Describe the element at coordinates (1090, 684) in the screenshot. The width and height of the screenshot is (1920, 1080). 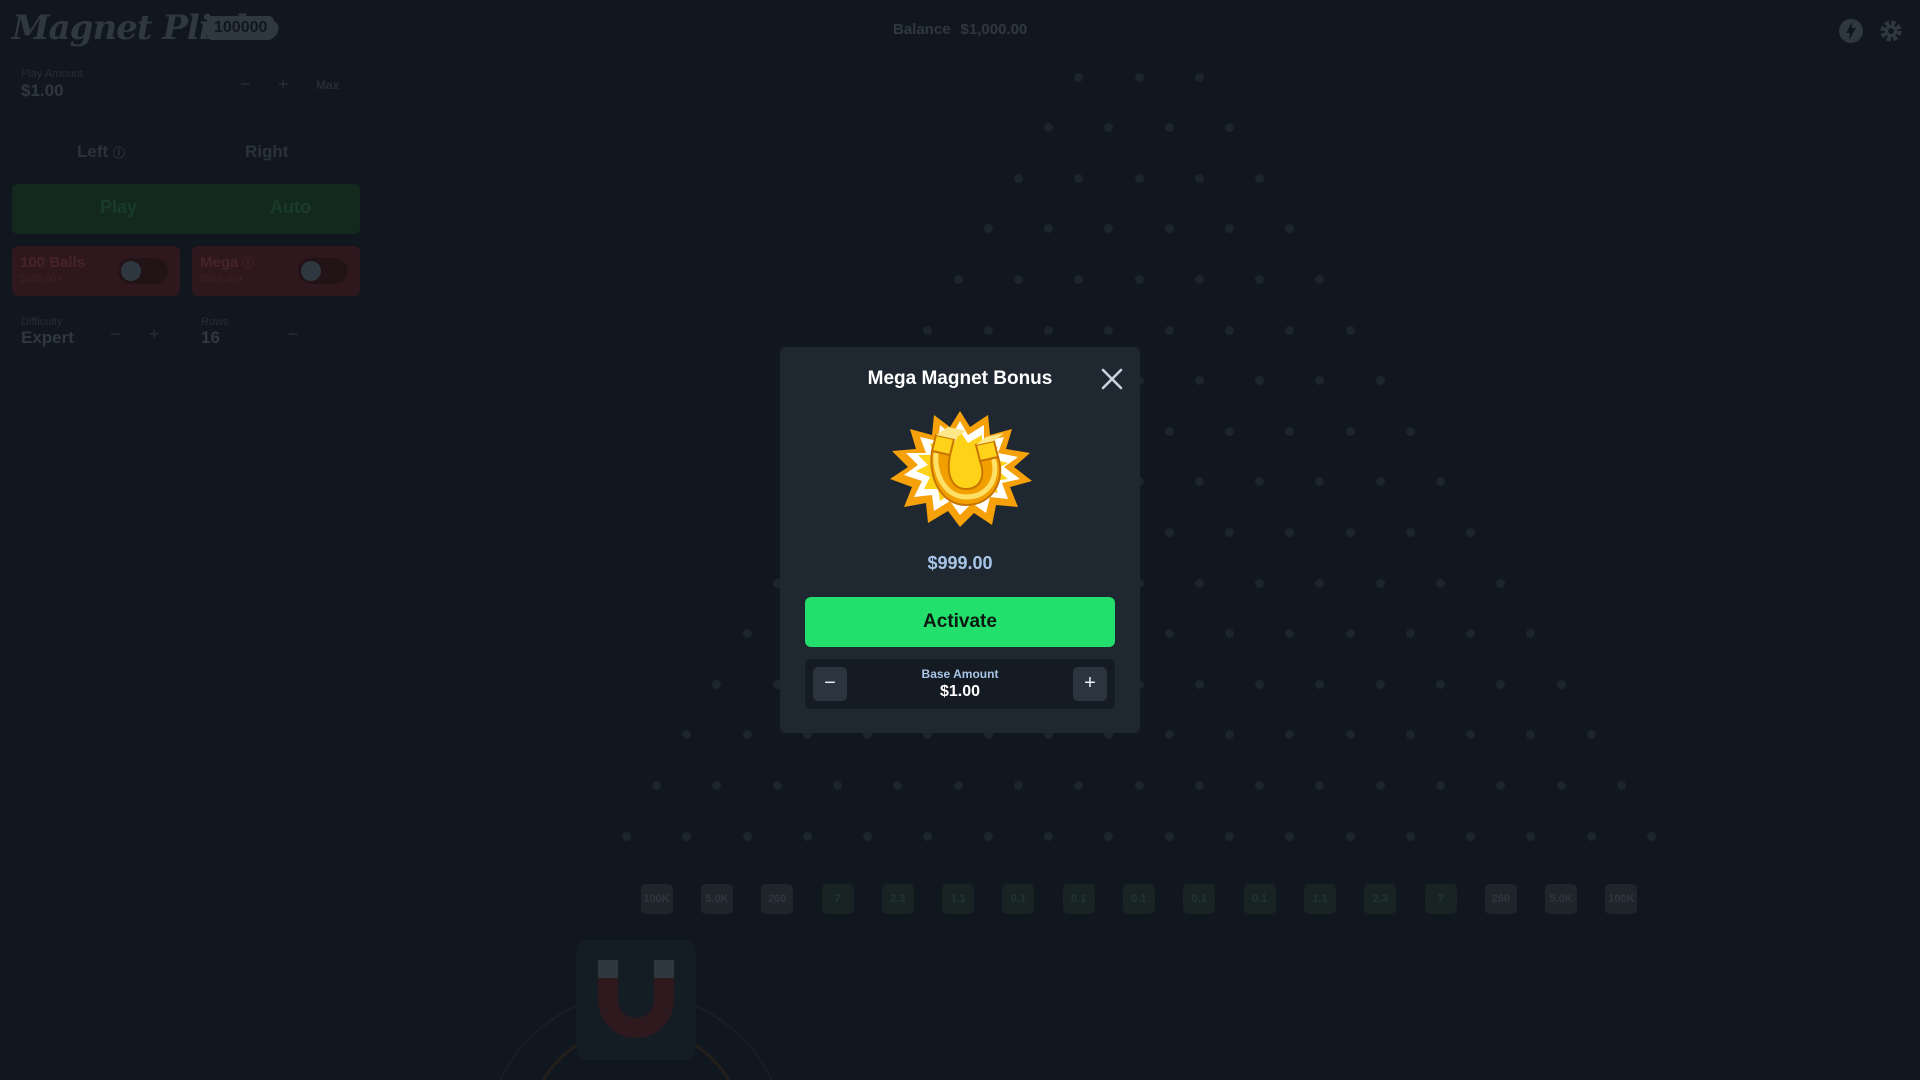
I see `base-amount-plus-button: +` at that location.